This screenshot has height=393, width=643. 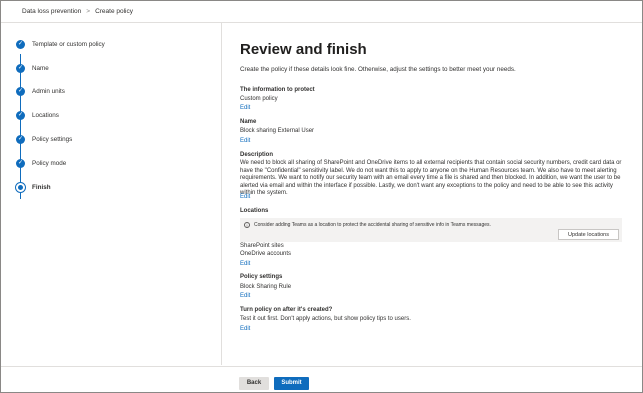 What do you see at coordinates (245, 197) in the screenshot?
I see `edit-description-link: Edit` at bounding box center [245, 197].